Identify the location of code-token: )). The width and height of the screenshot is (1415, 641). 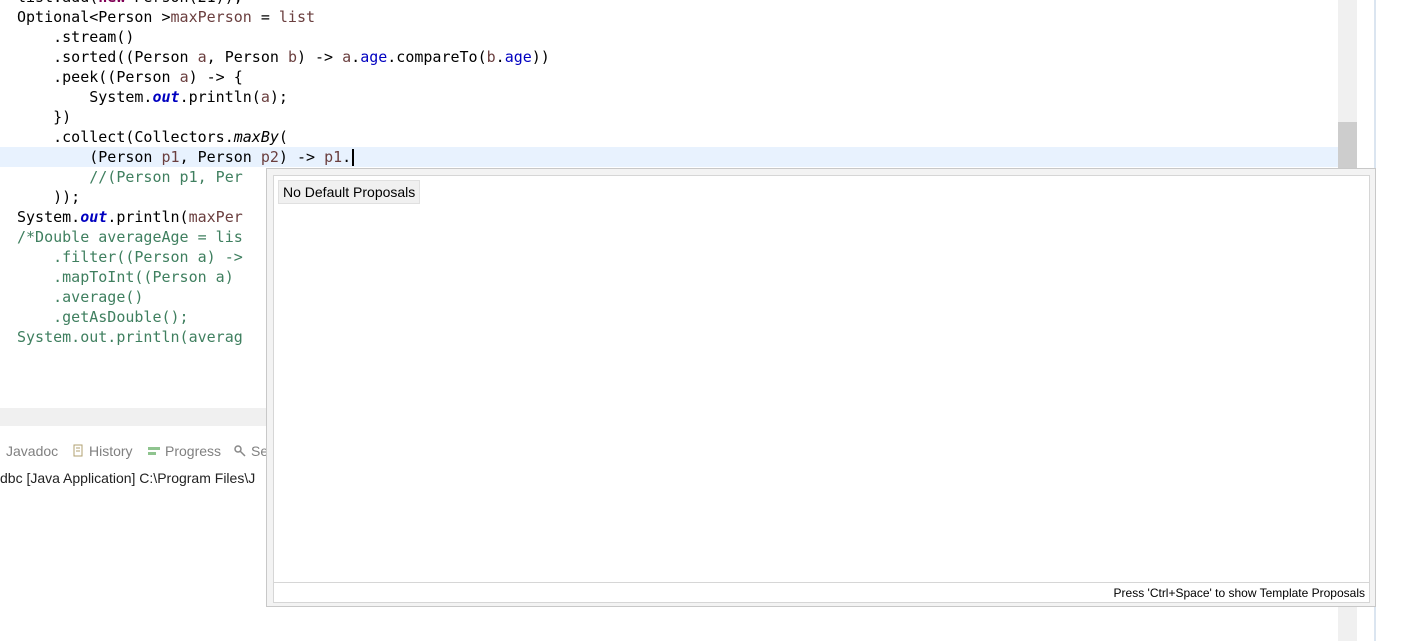
(540, 57).